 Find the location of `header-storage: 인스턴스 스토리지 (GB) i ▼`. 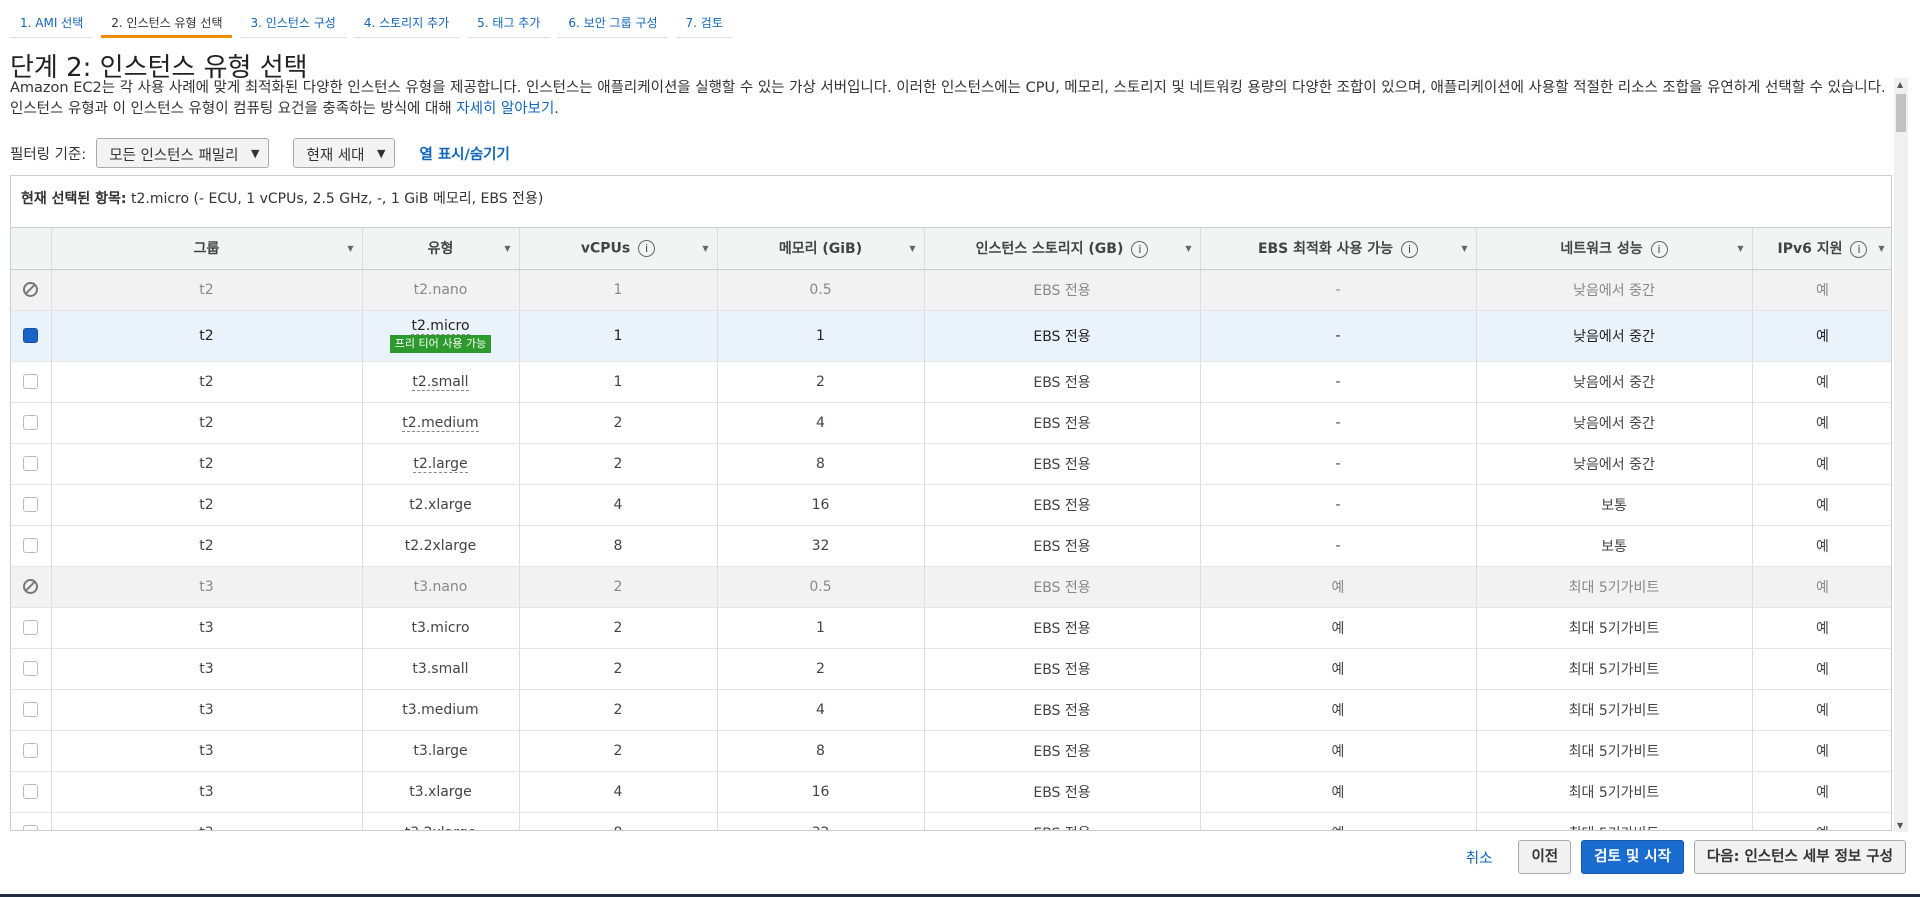

header-storage: 인스턴스 스토리지 (GB) i ▼ is located at coordinates (1062, 249).